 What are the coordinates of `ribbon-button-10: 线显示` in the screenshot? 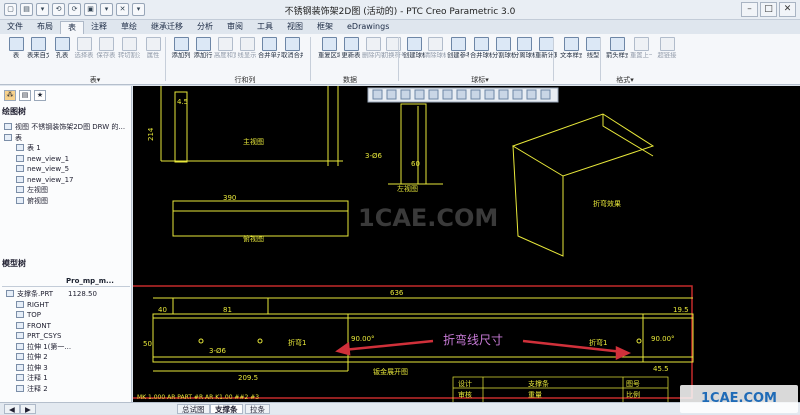 It's located at (247, 55).